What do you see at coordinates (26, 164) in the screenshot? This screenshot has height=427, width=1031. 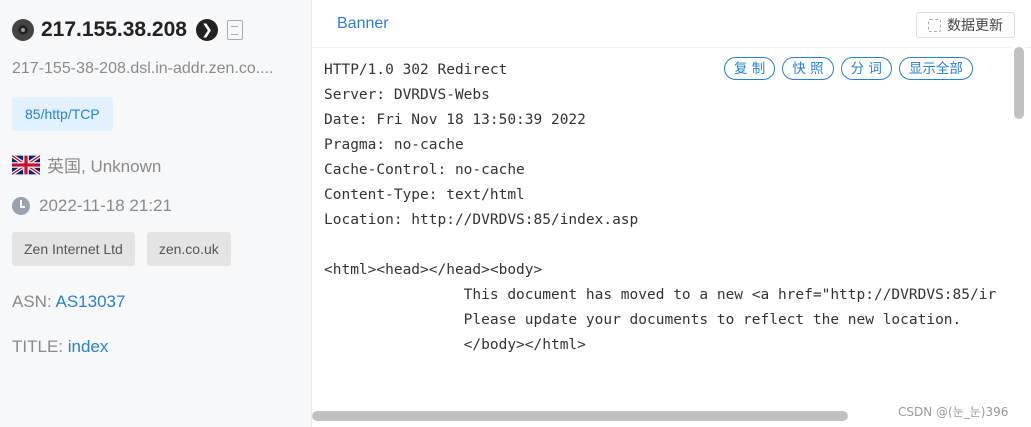 I see `uk-flag-icon` at bounding box center [26, 164].